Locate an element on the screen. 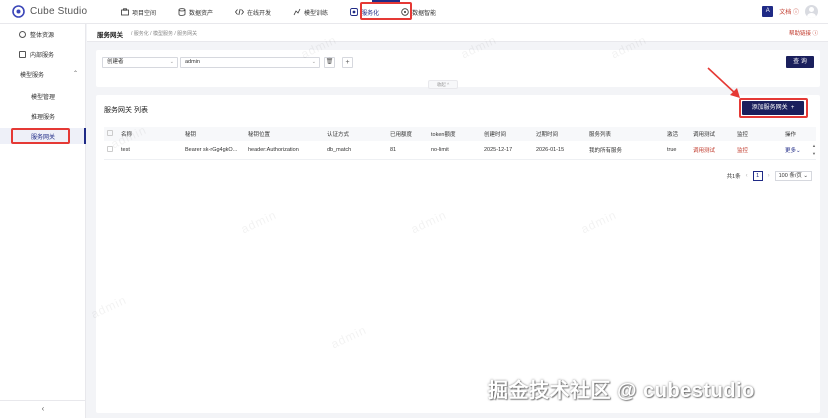 This screenshot has height=418, width=828. training-icon is located at coordinates (297, 12).